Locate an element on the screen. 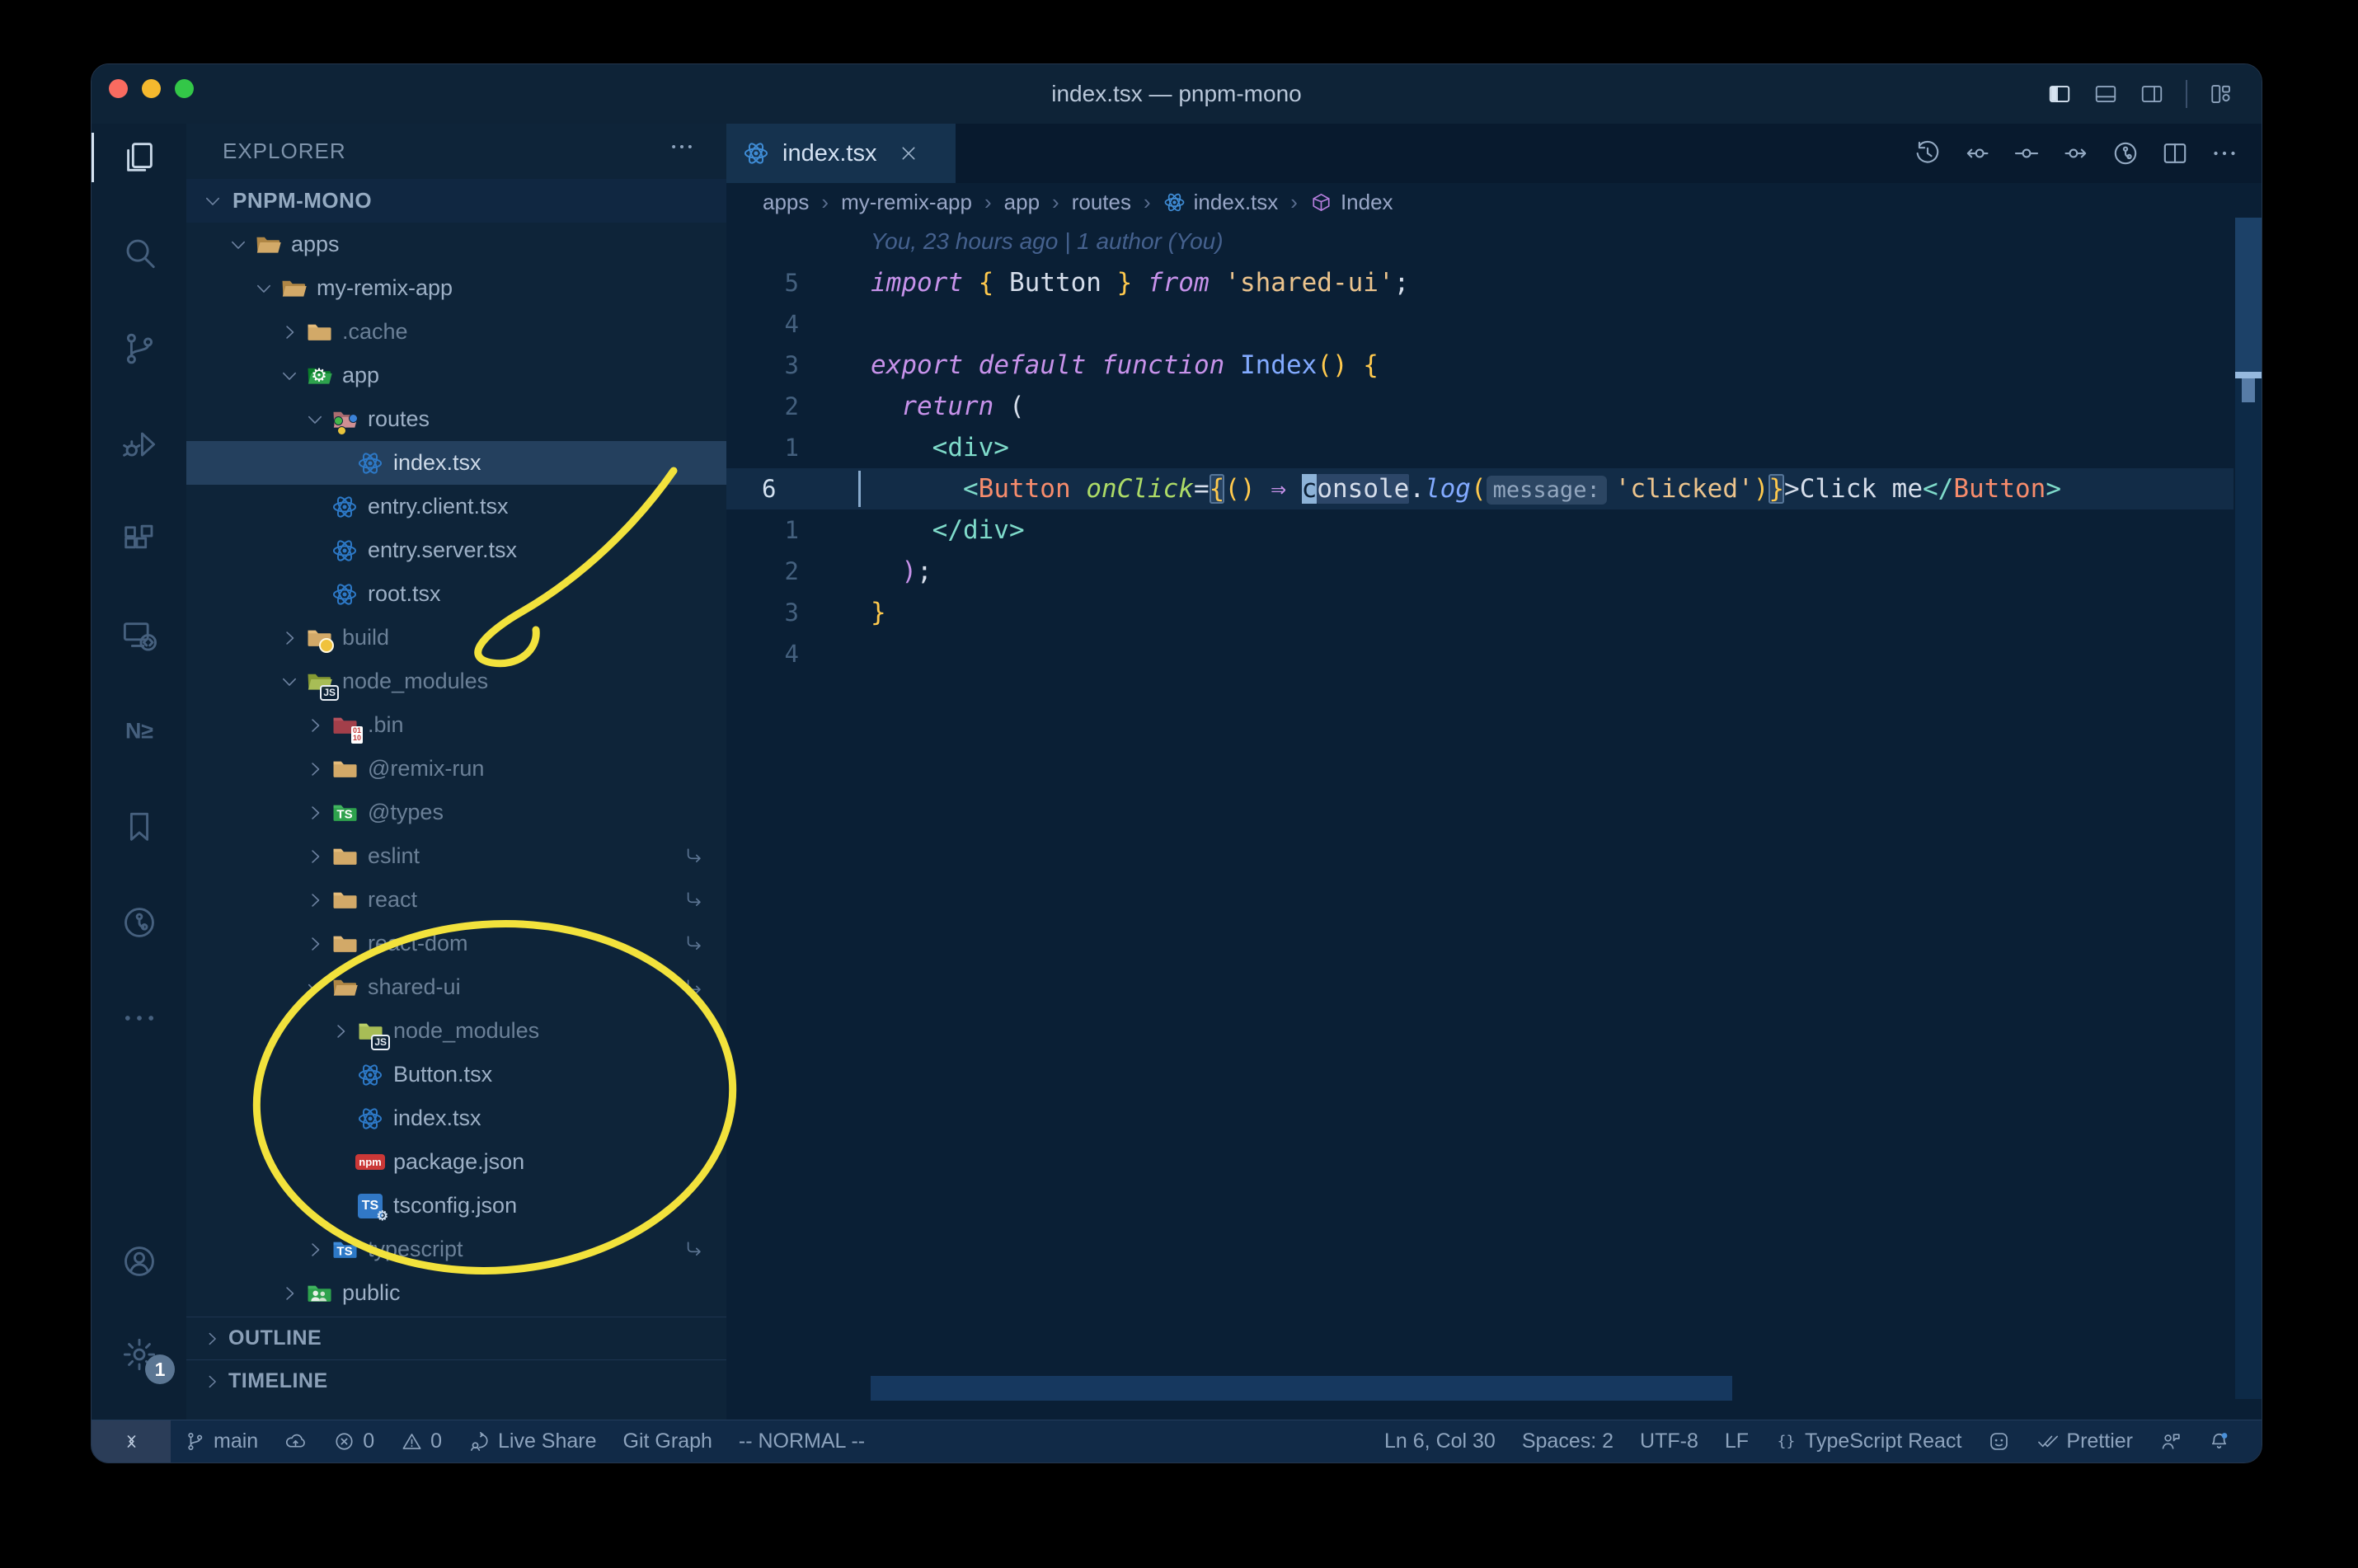 The width and height of the screenshot is (2358, 1568). commit-icon is located at coordinates (2027, 153).